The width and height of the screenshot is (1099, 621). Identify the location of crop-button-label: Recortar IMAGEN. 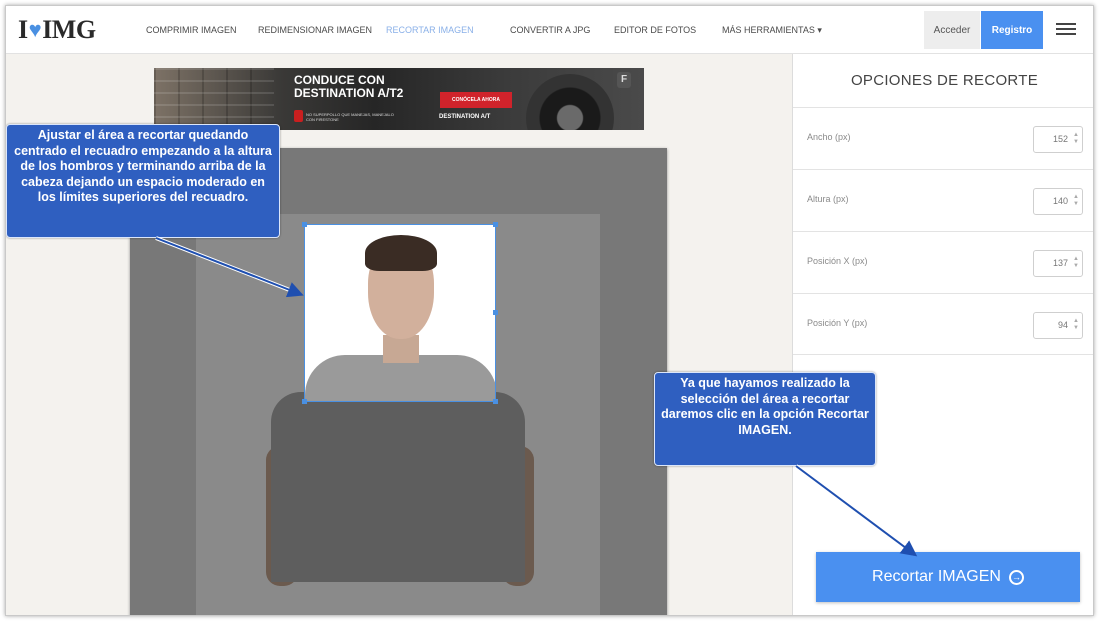
(936, 576).